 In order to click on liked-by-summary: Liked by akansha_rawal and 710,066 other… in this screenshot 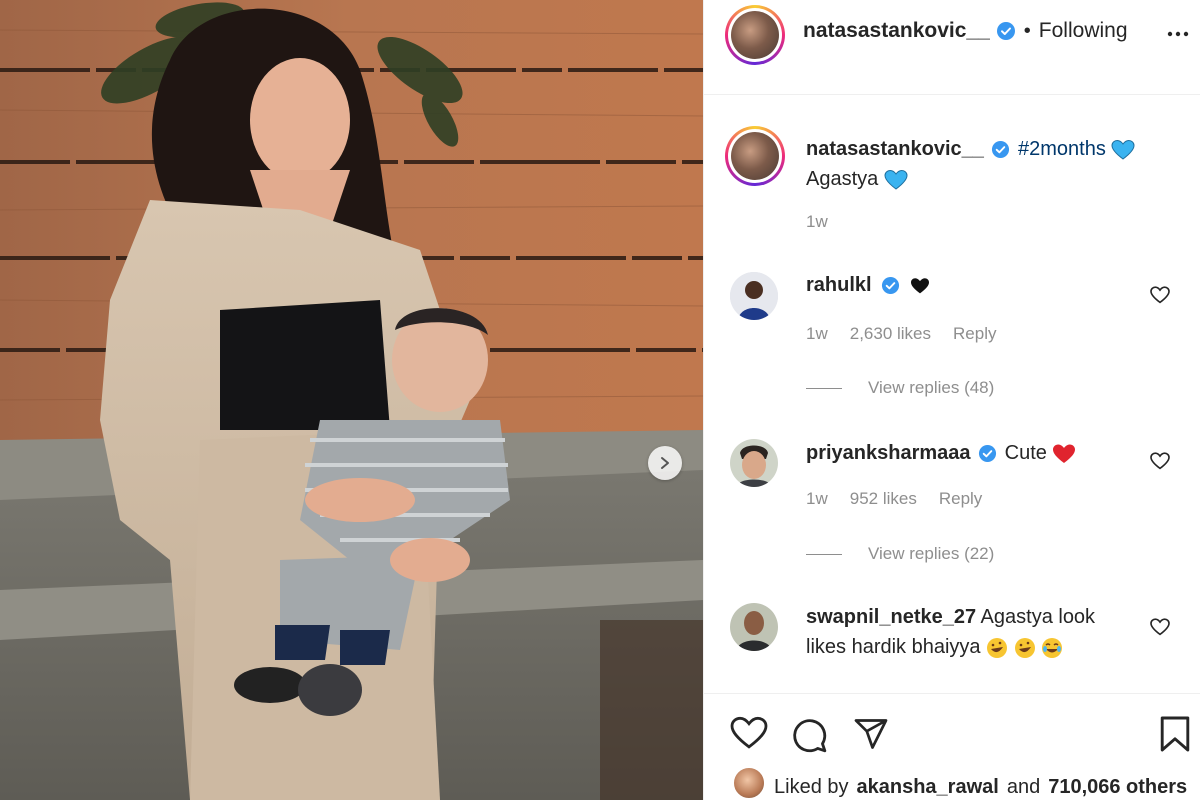, I will do `click(959, 783)`.